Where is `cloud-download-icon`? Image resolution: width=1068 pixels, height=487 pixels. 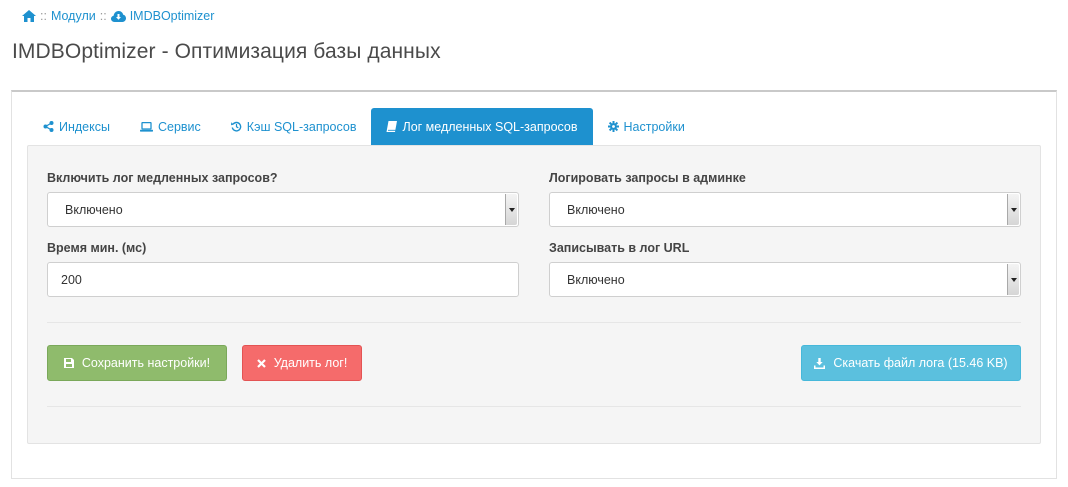 cloud-download-icon is located at coordinates (118, 16).